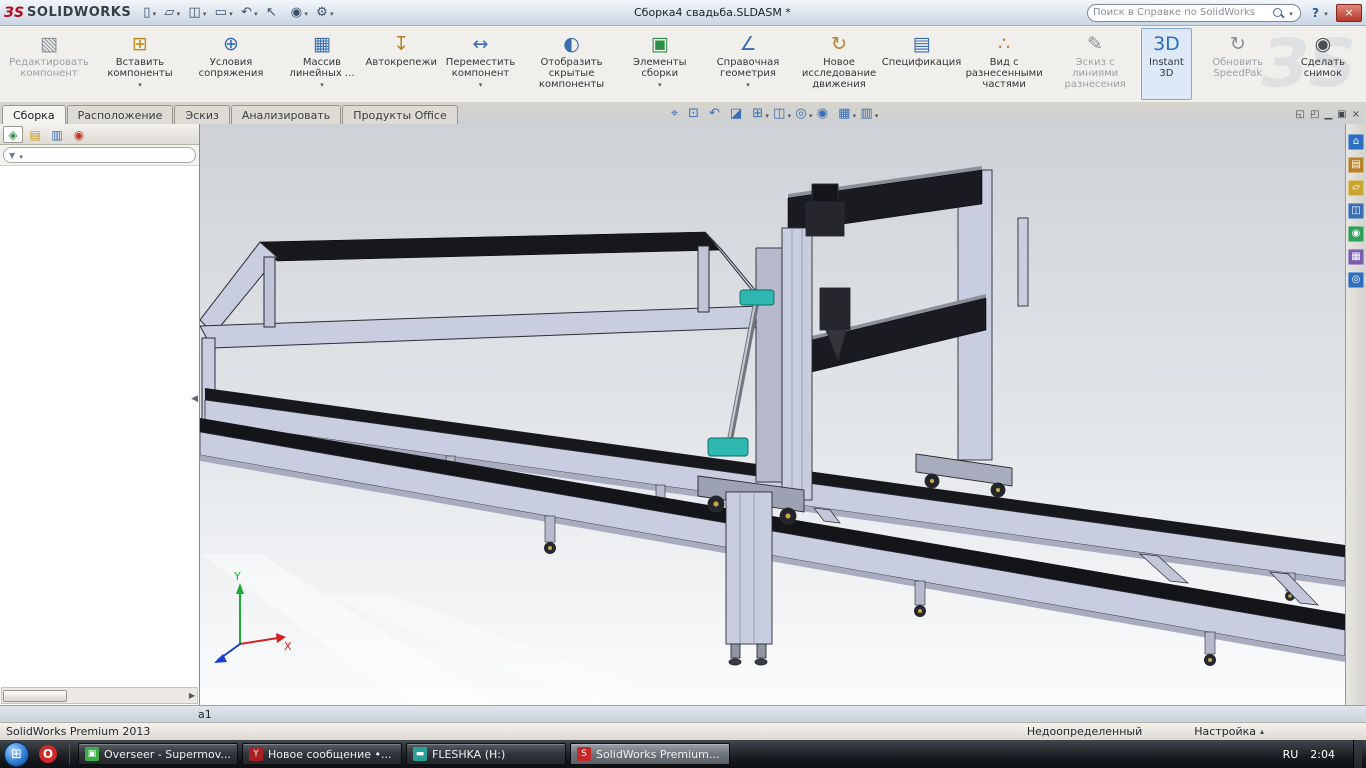 The width and height of the screenshot is (1366, 768). I want to click on tool-icon: ▱, so click(169, 12).